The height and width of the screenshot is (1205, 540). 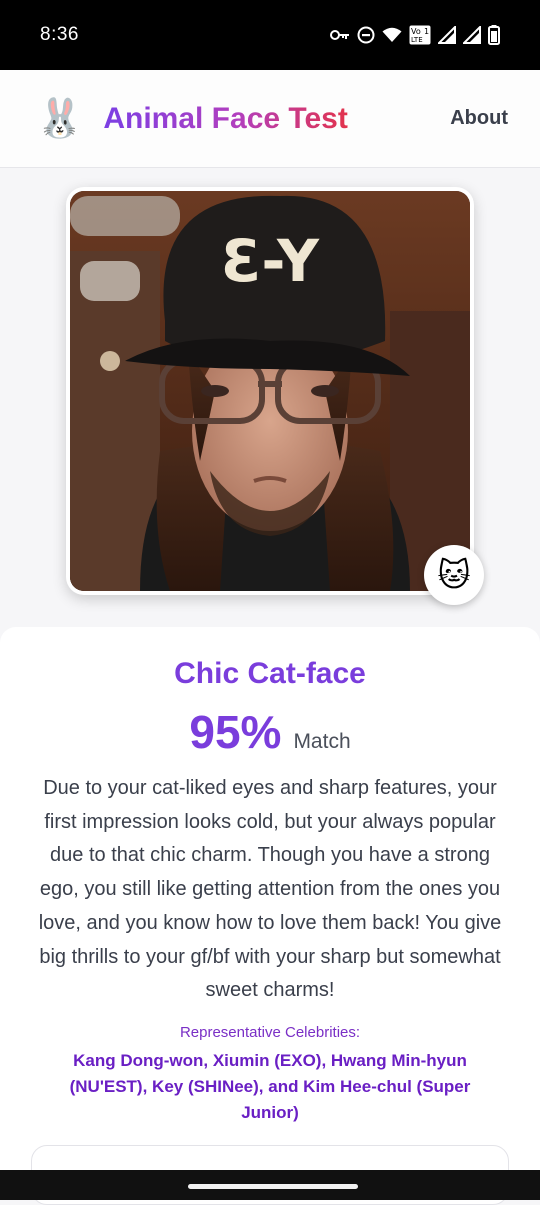 What do you see at coordinates (270, 261) in the screenshot?
I see `cap-logo-text: Ɛ-Y` at bounding box center [270, 261].